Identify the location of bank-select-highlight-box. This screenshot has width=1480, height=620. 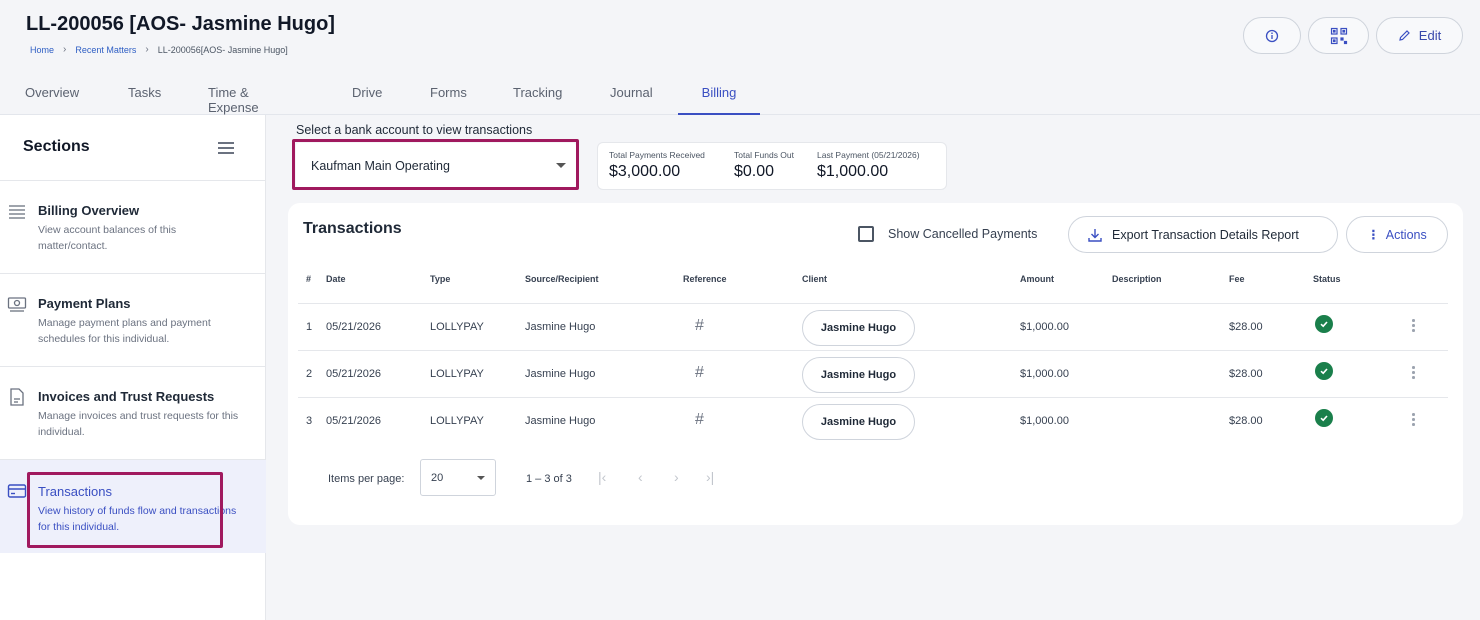
(435, 164).